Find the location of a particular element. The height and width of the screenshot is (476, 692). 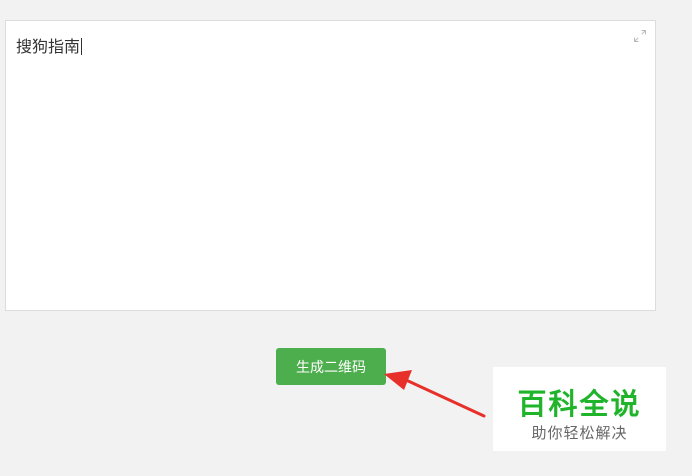

watermark-subtitle: 助你轻松解决 is located at coordinates (579, 433).